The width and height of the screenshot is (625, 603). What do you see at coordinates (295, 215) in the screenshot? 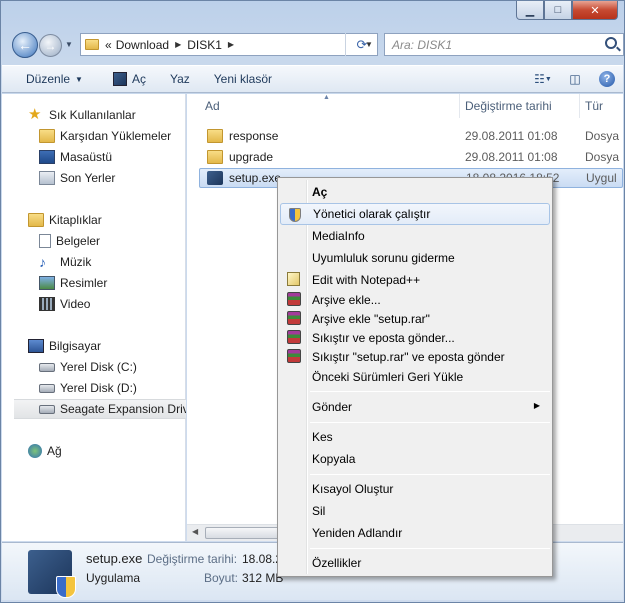
I see `uac-shield-icon` at bounding box center [295, 215].